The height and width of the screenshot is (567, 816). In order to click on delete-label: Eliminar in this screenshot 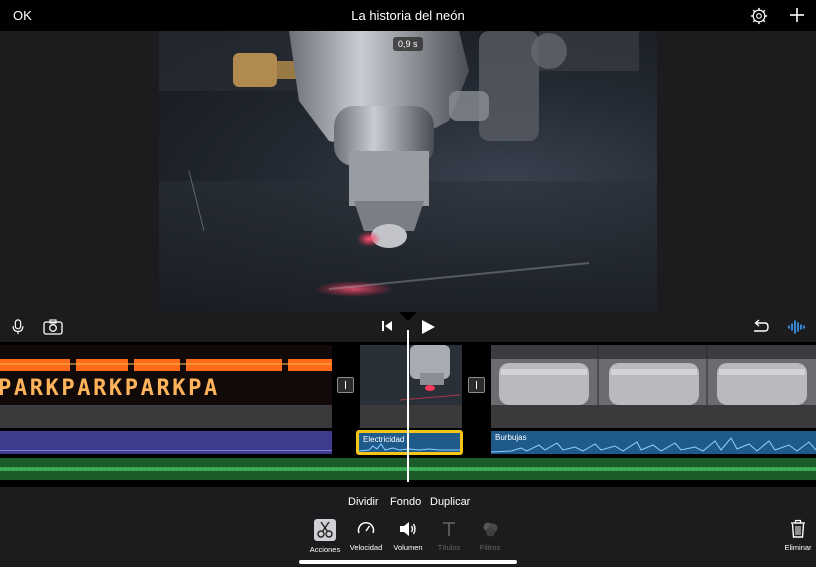, I will do `click(798, 547)`.